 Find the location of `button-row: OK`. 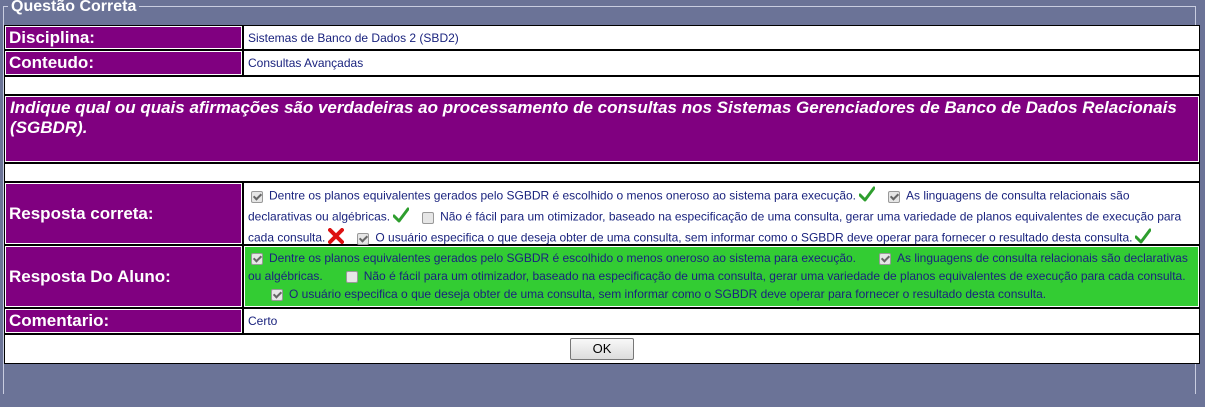

button-row: OK is located at coordinates (602, 349).